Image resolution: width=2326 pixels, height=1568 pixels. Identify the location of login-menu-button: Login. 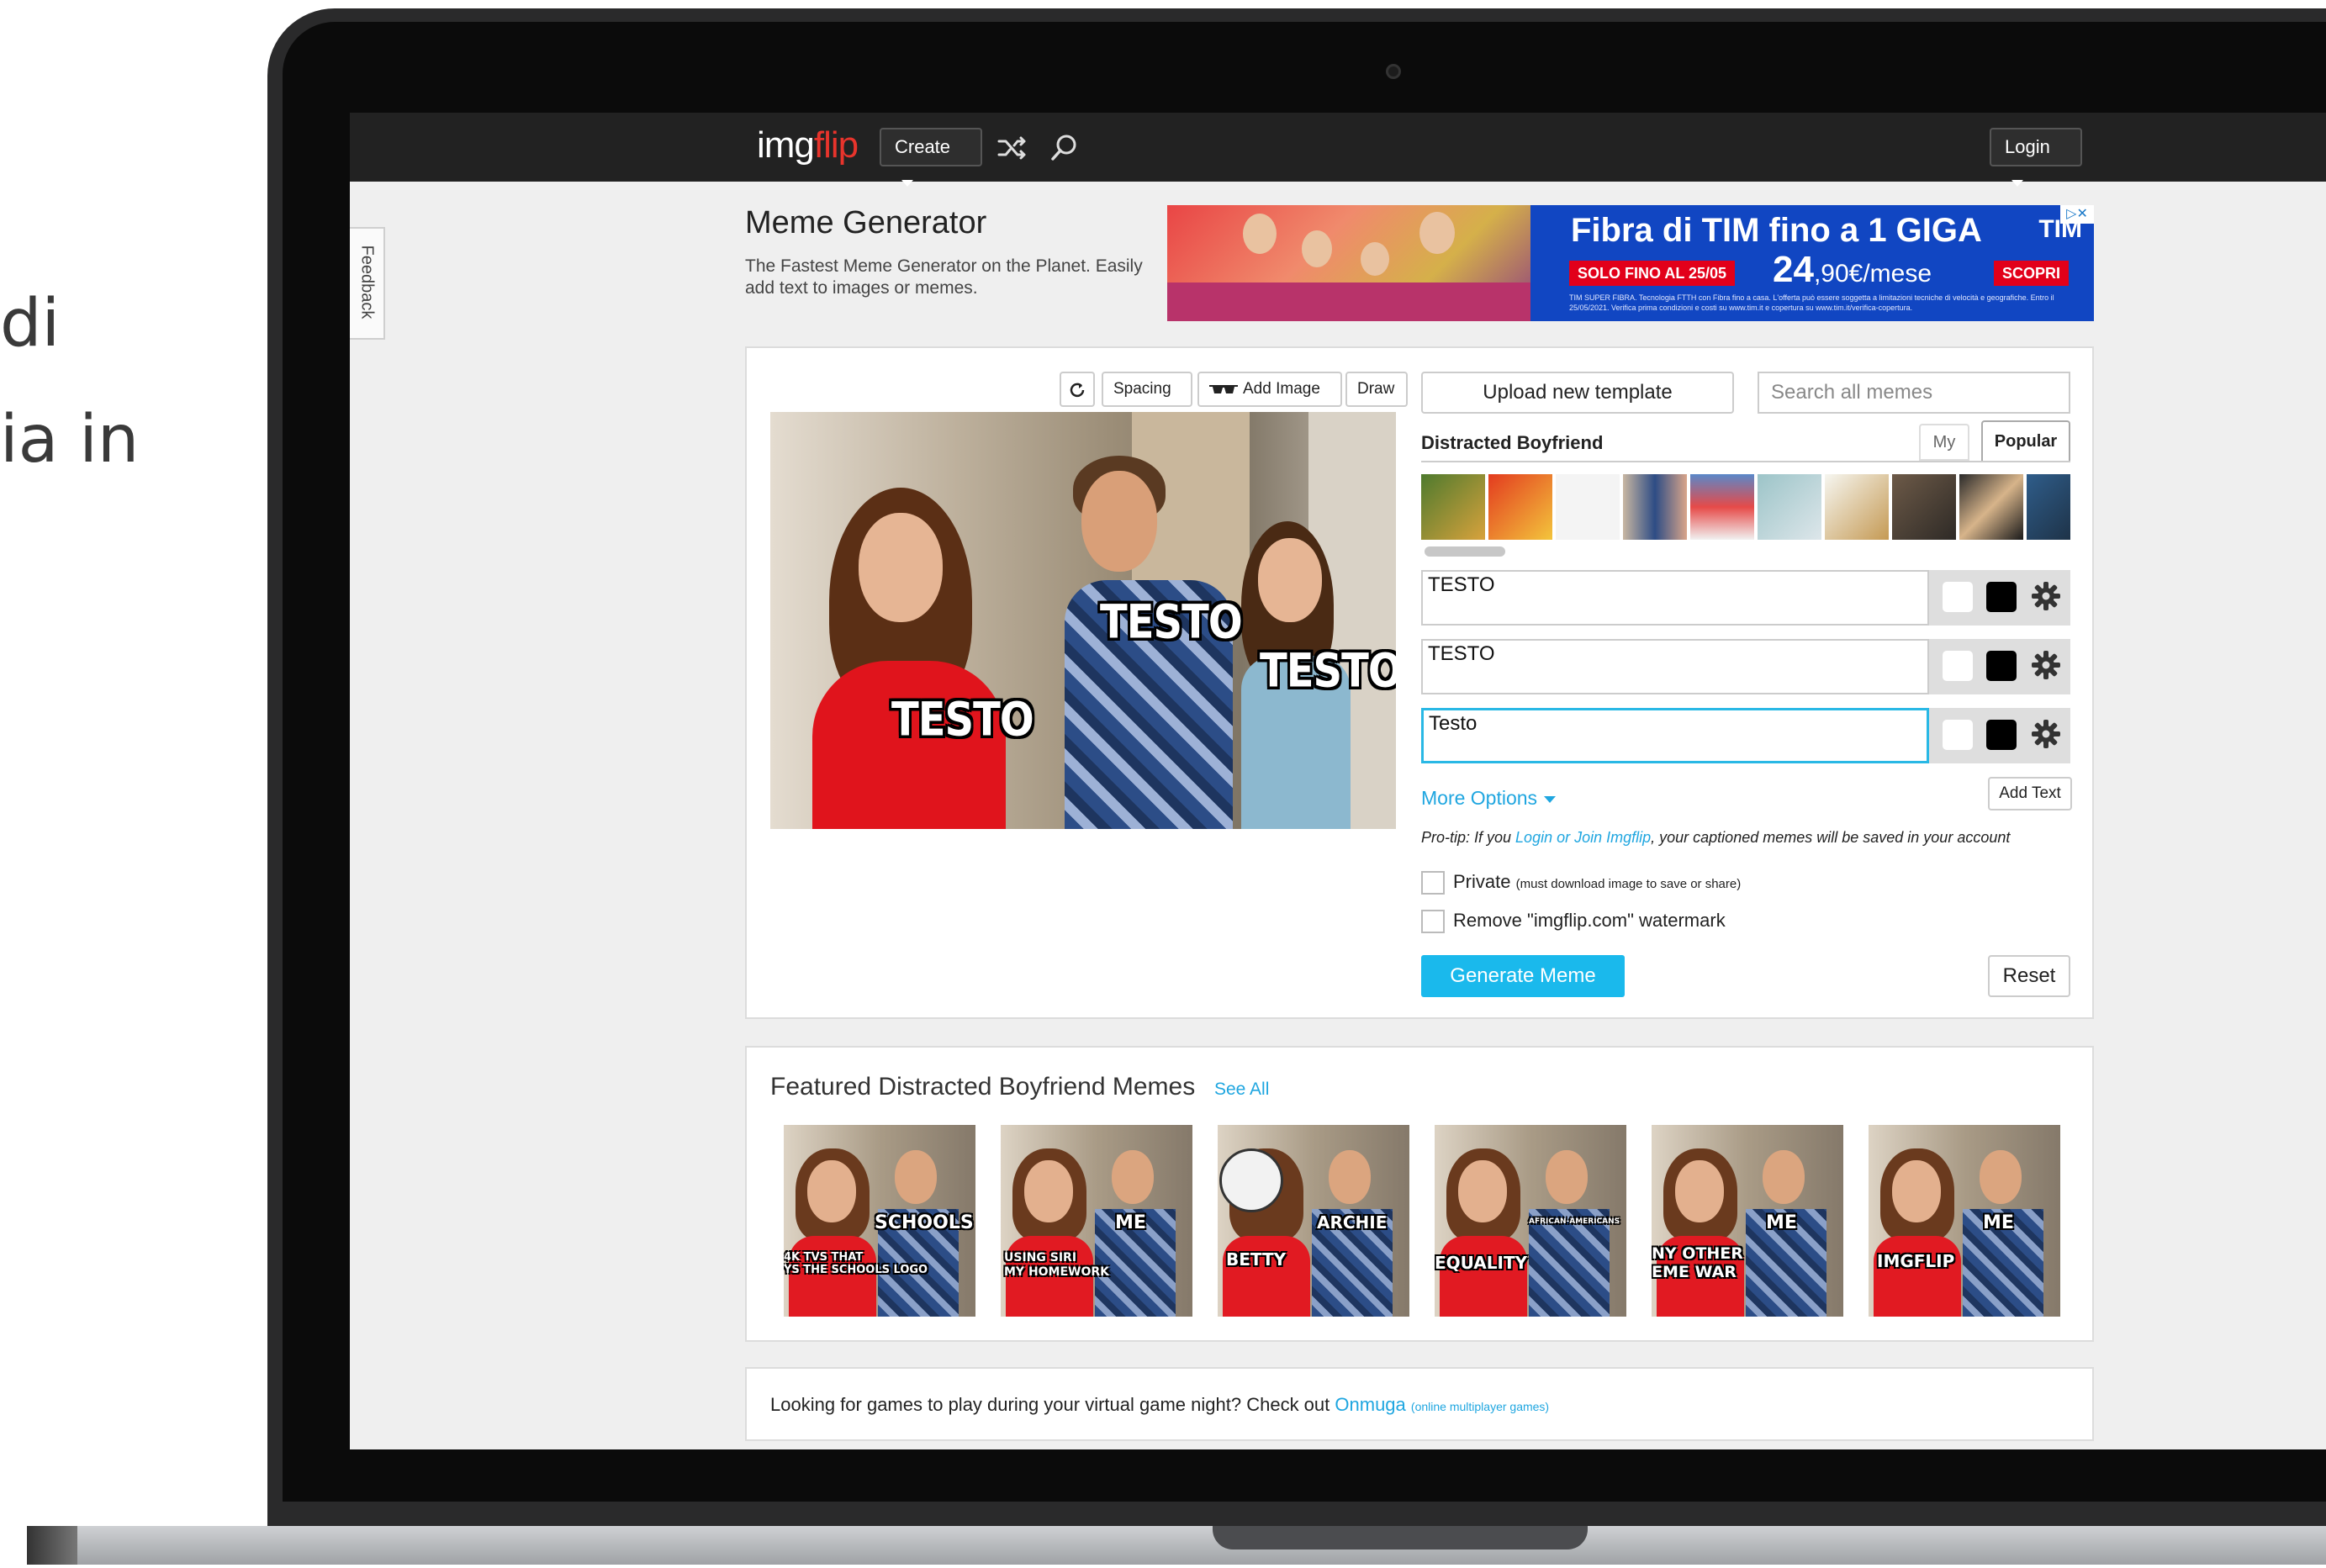
(2036, 157).